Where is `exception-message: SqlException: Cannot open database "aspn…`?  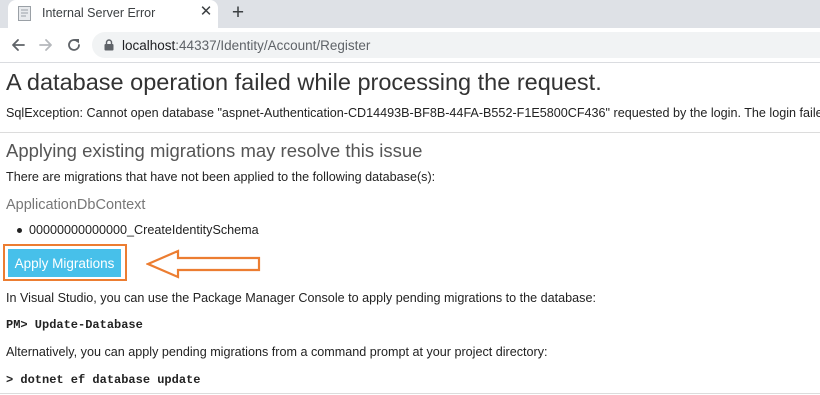 exception-message: SqlException: Cannot open database "aspn… is located at coordinates (413, 113).